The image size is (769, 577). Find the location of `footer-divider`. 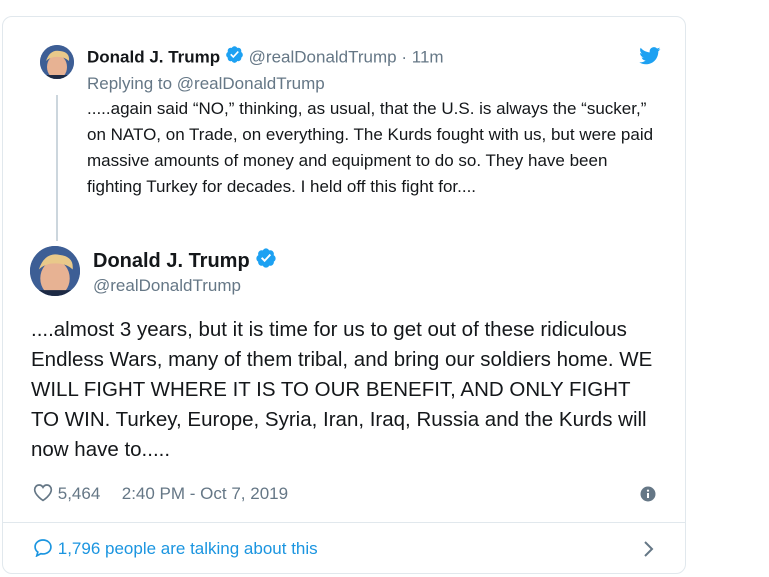

footer-divider is located at coordinates (344, 522).